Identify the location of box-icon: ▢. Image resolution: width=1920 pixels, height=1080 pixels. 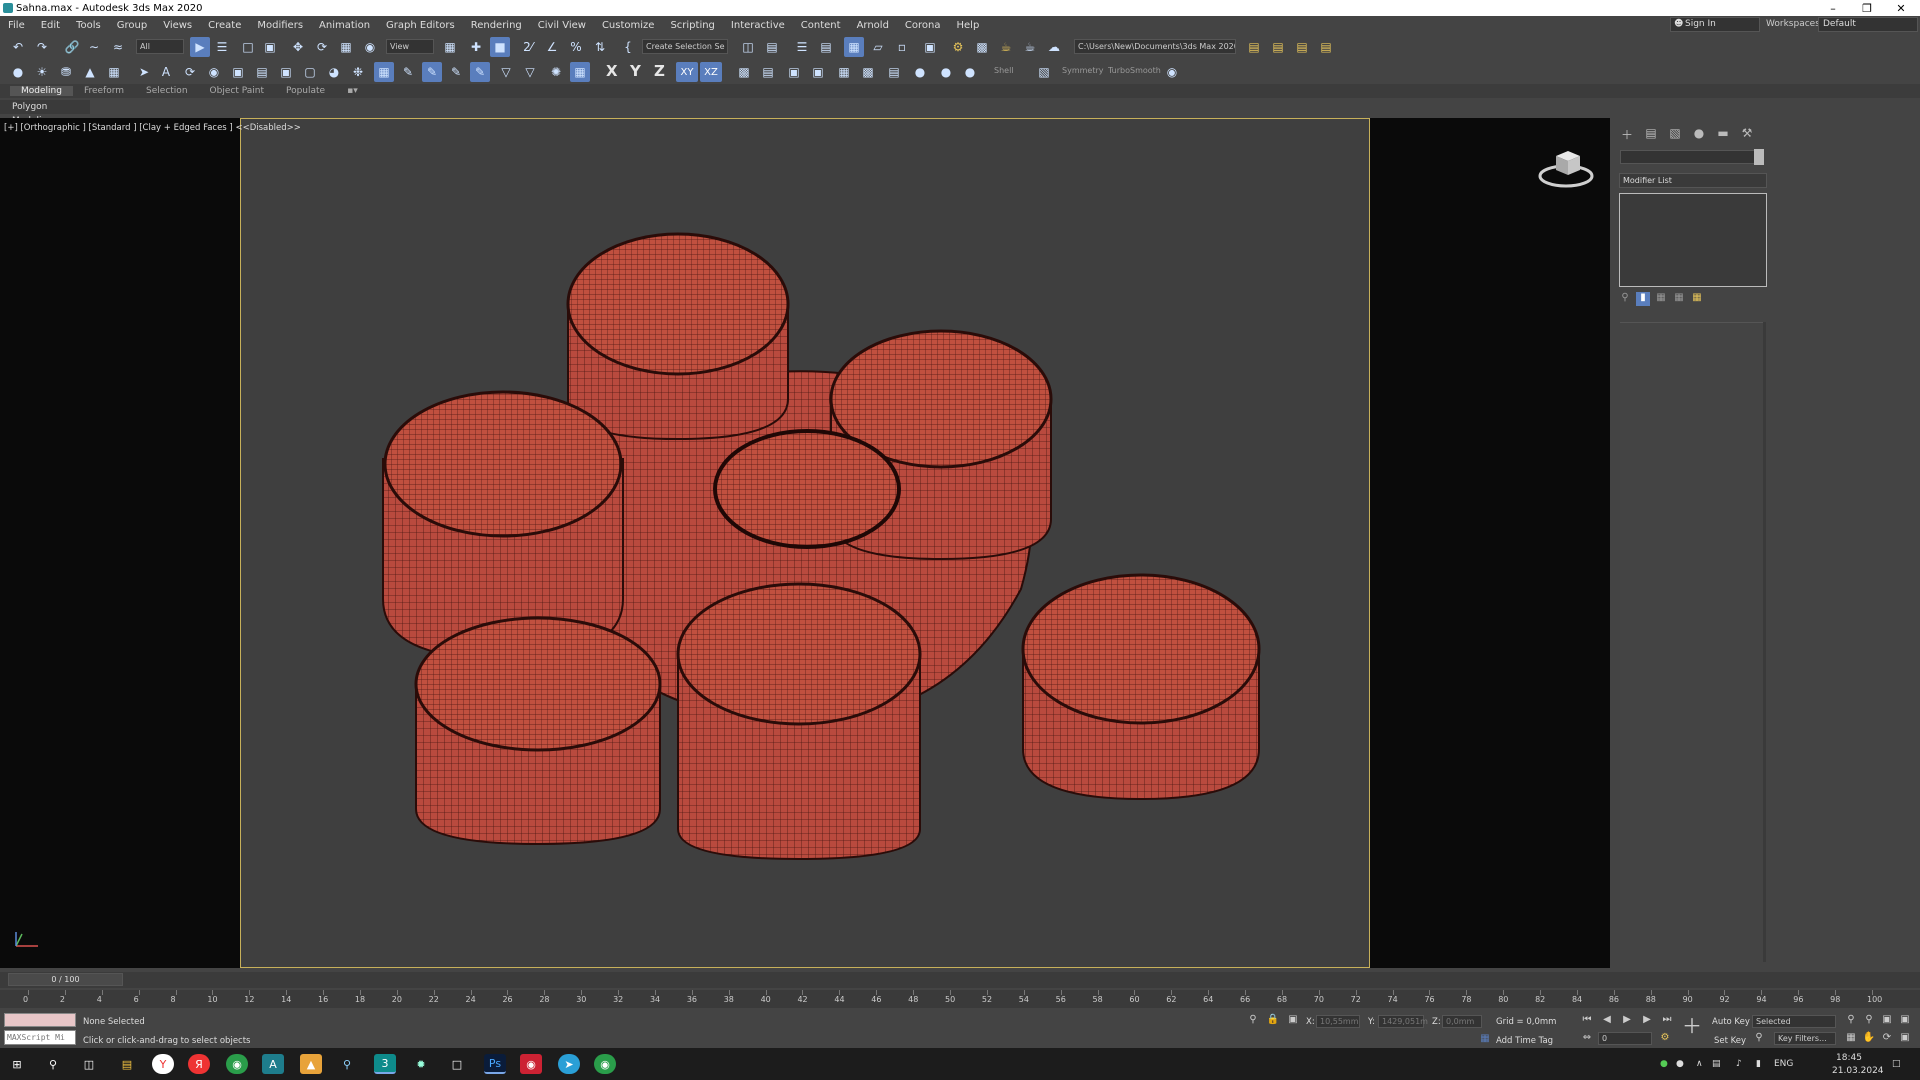
(310, 72).